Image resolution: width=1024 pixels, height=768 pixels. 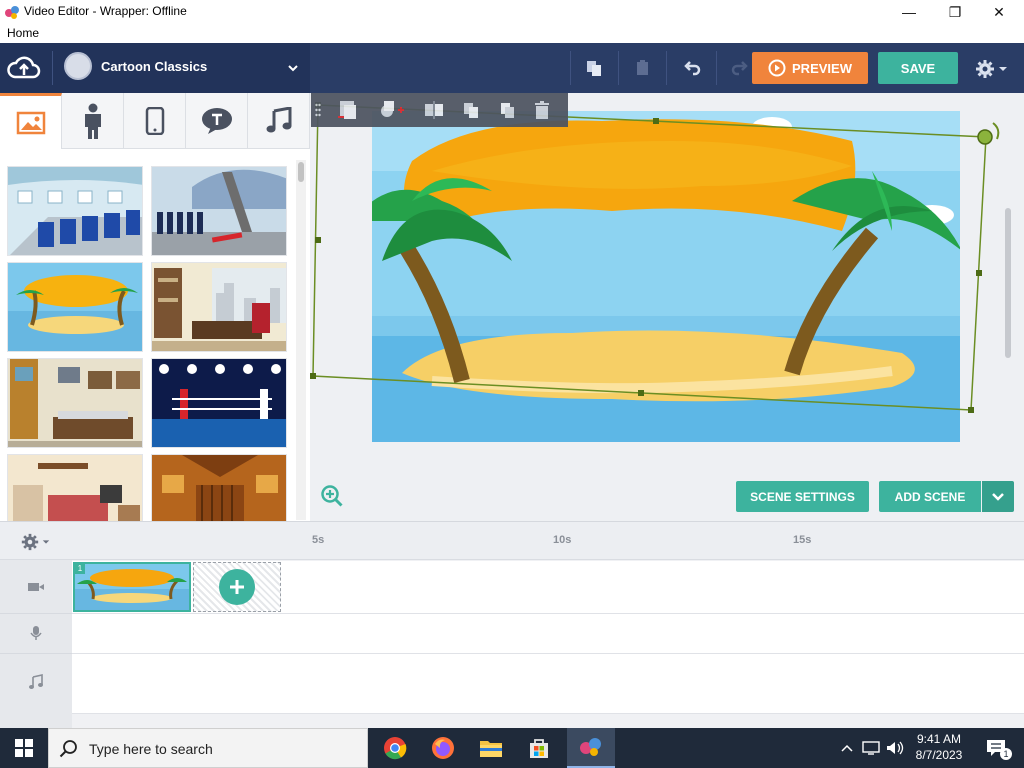 I want to click on taskbar-search: Type here to search, so click(x=208, y=748).